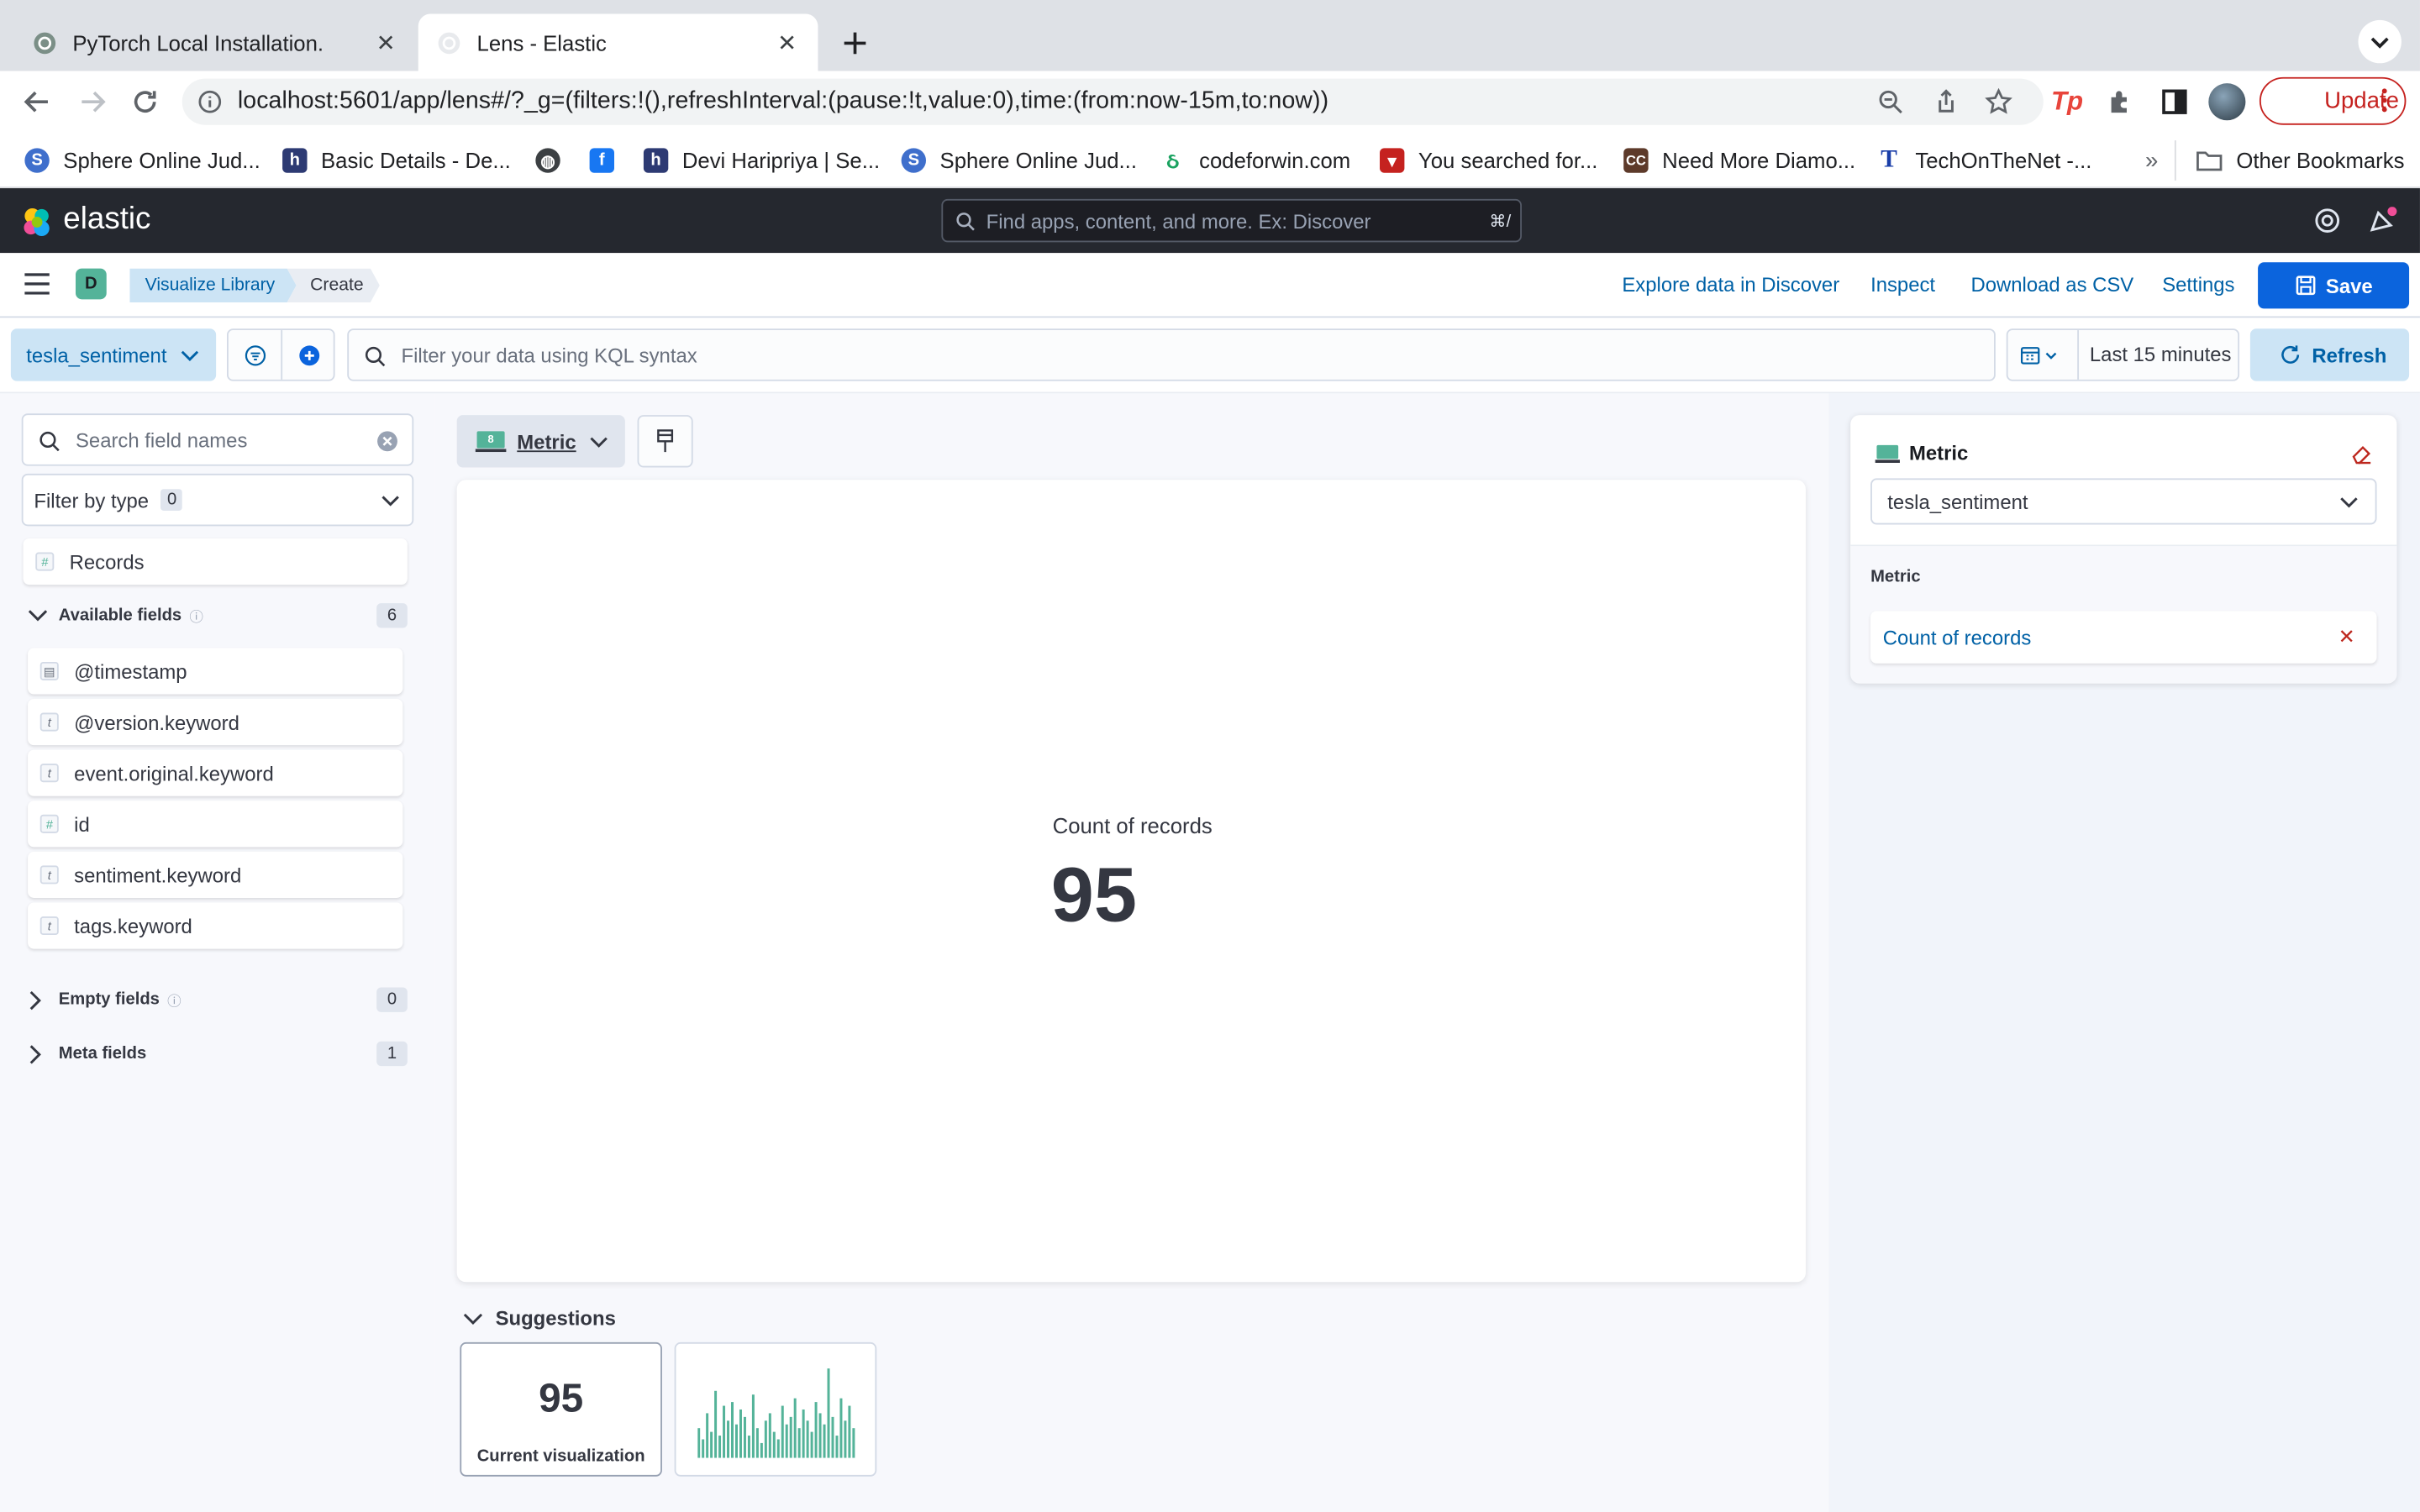 The image size is (2420, 1512). Describe the element at coordinates (1255, 160) in the screenshot. I see `bookmark-item: ઠ codeforwin.com` at that location.